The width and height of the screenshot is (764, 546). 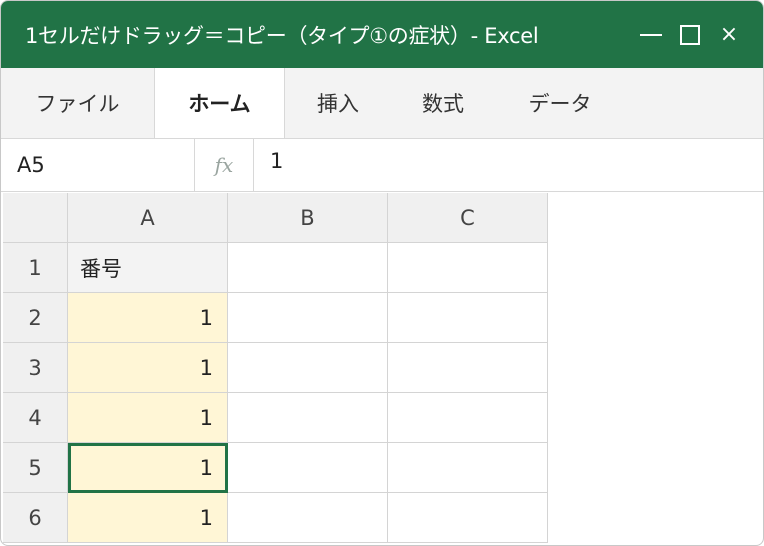 What do you see at coordinates (35, 418) in the screenshot?
I see `row-header-4: 4` at bounding box center [35, 418].